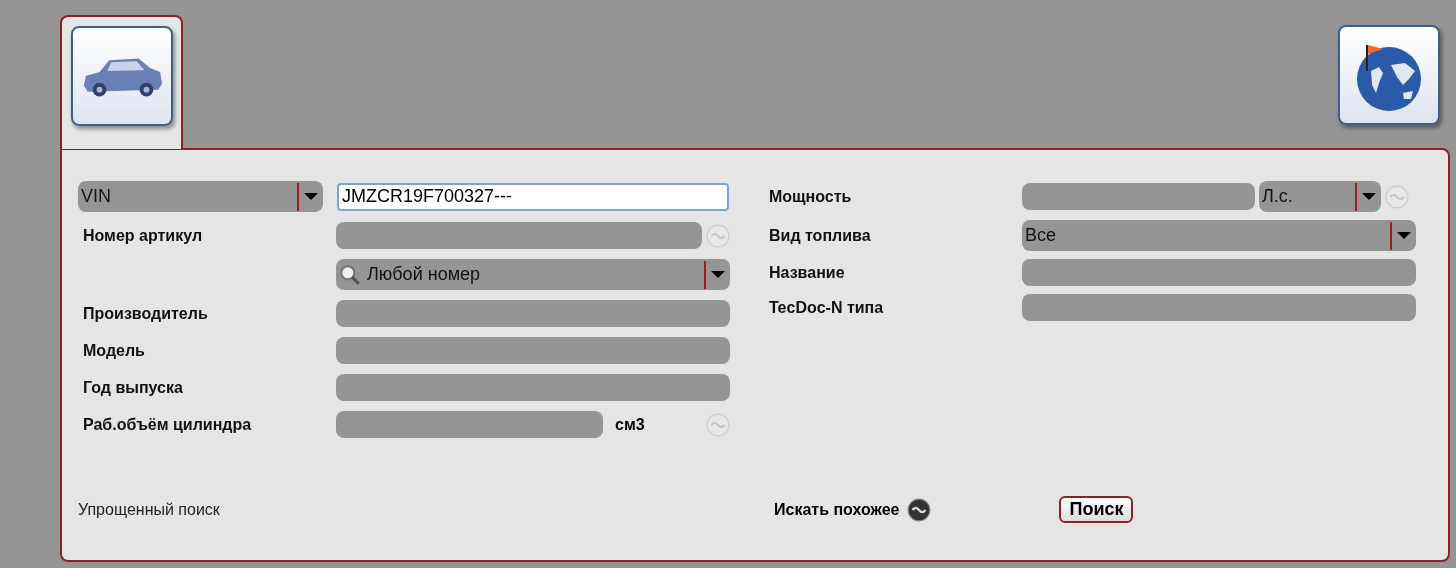 Image resolution: width=1456 pixels, height=568 pixels. I want to click on field-label: Название, so click(807, 272).